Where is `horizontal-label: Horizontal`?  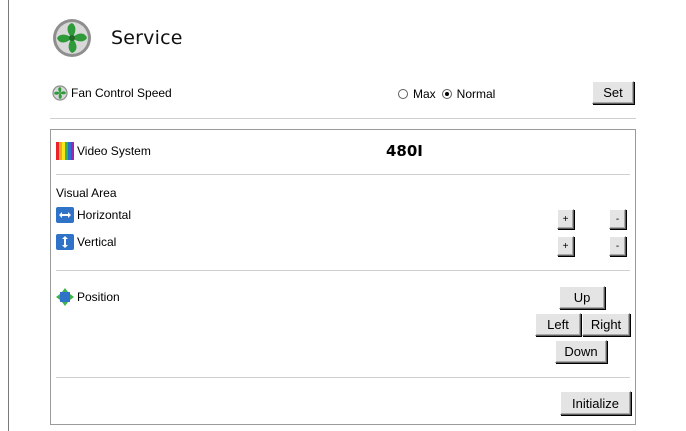 horizontal-label: Horizontal is located at coordinates (104, 215).